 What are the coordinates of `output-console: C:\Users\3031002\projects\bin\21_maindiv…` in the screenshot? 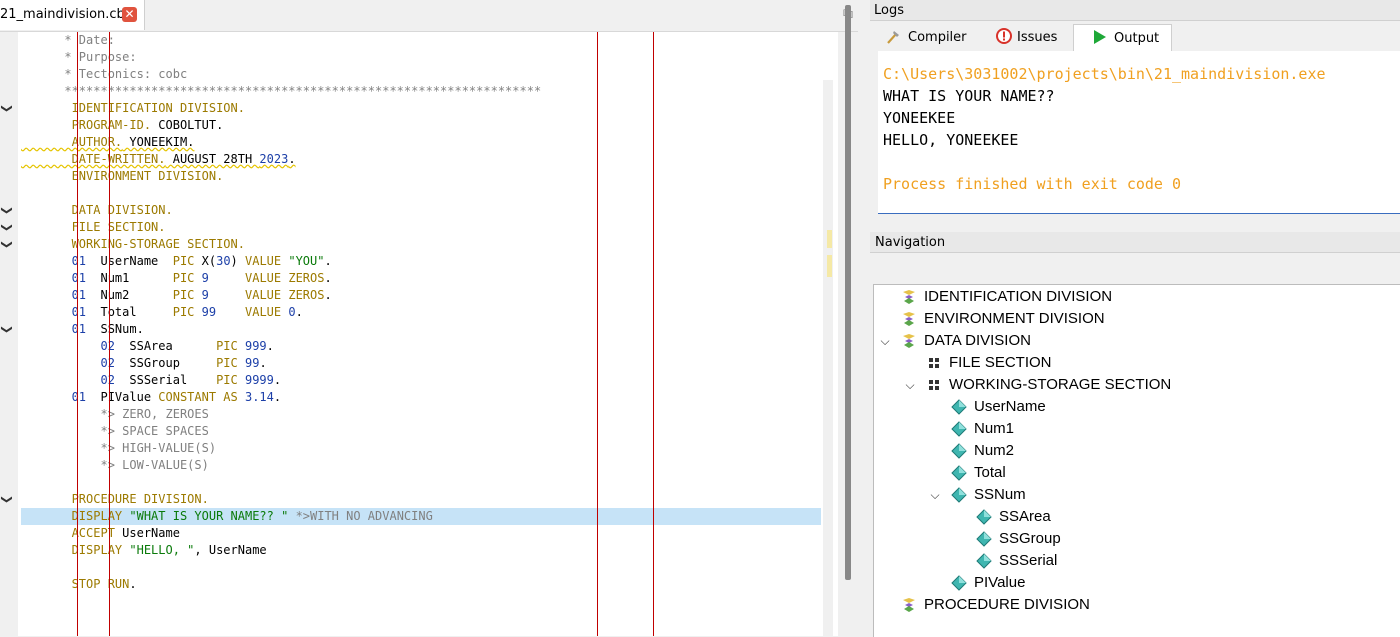 It's located at (1139, 132).